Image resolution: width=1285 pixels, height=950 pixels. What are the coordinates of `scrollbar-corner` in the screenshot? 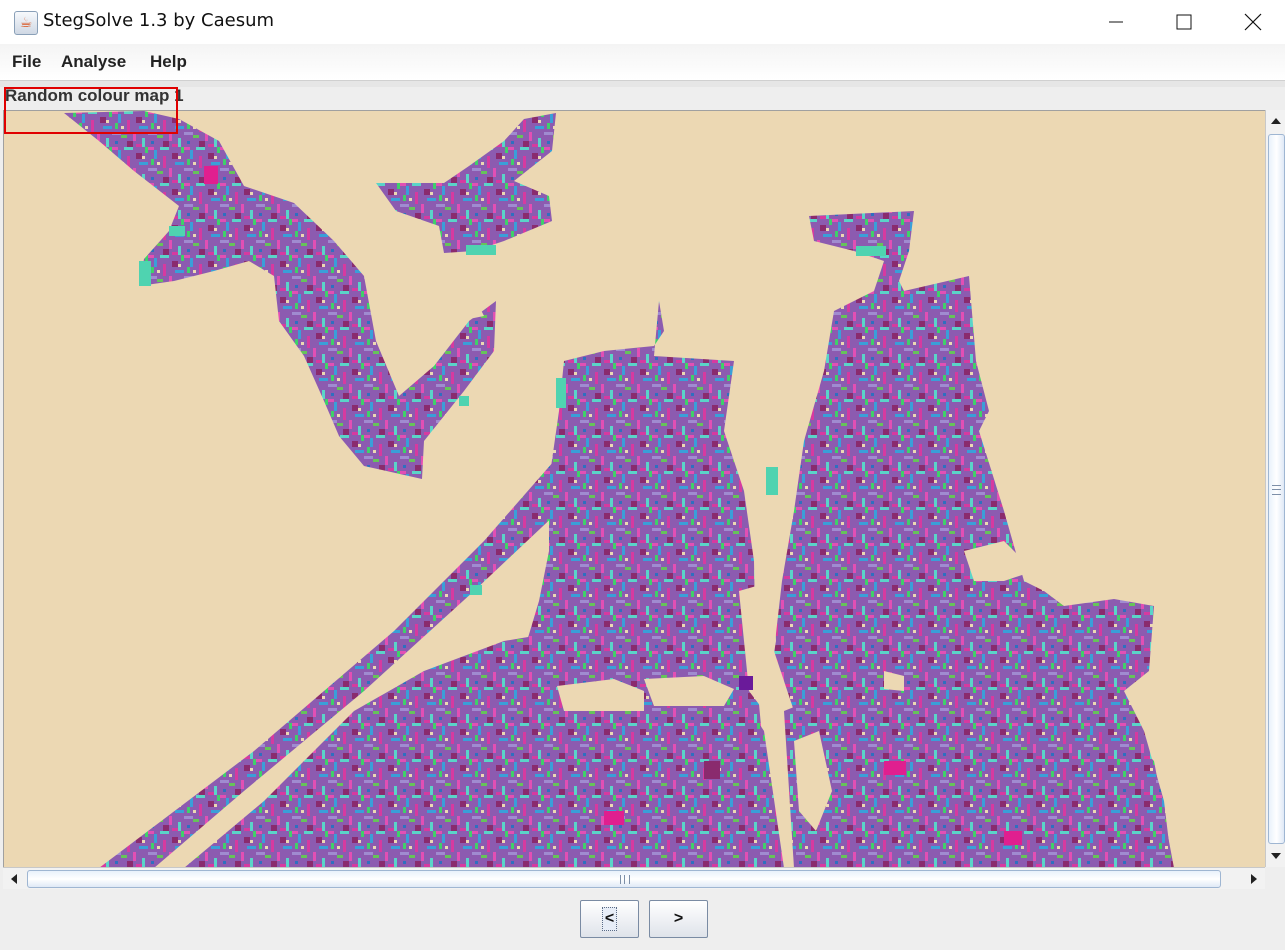 It's located at (1275, 878).